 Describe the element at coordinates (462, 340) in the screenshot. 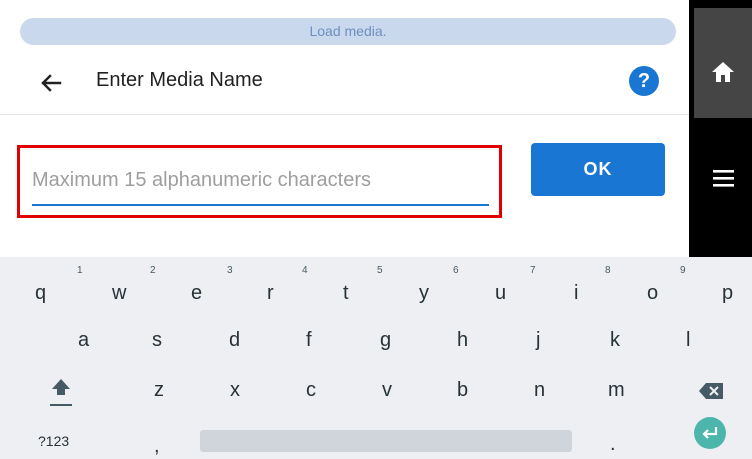

I see `key-h: h` at that location.